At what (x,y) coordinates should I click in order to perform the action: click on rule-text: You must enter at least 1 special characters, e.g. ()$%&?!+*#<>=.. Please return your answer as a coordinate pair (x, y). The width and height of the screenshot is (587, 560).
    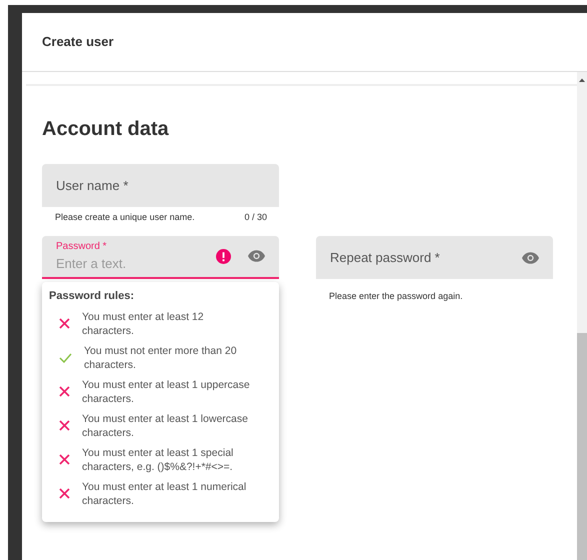
    Looking at the image, I should click on (158, 460).